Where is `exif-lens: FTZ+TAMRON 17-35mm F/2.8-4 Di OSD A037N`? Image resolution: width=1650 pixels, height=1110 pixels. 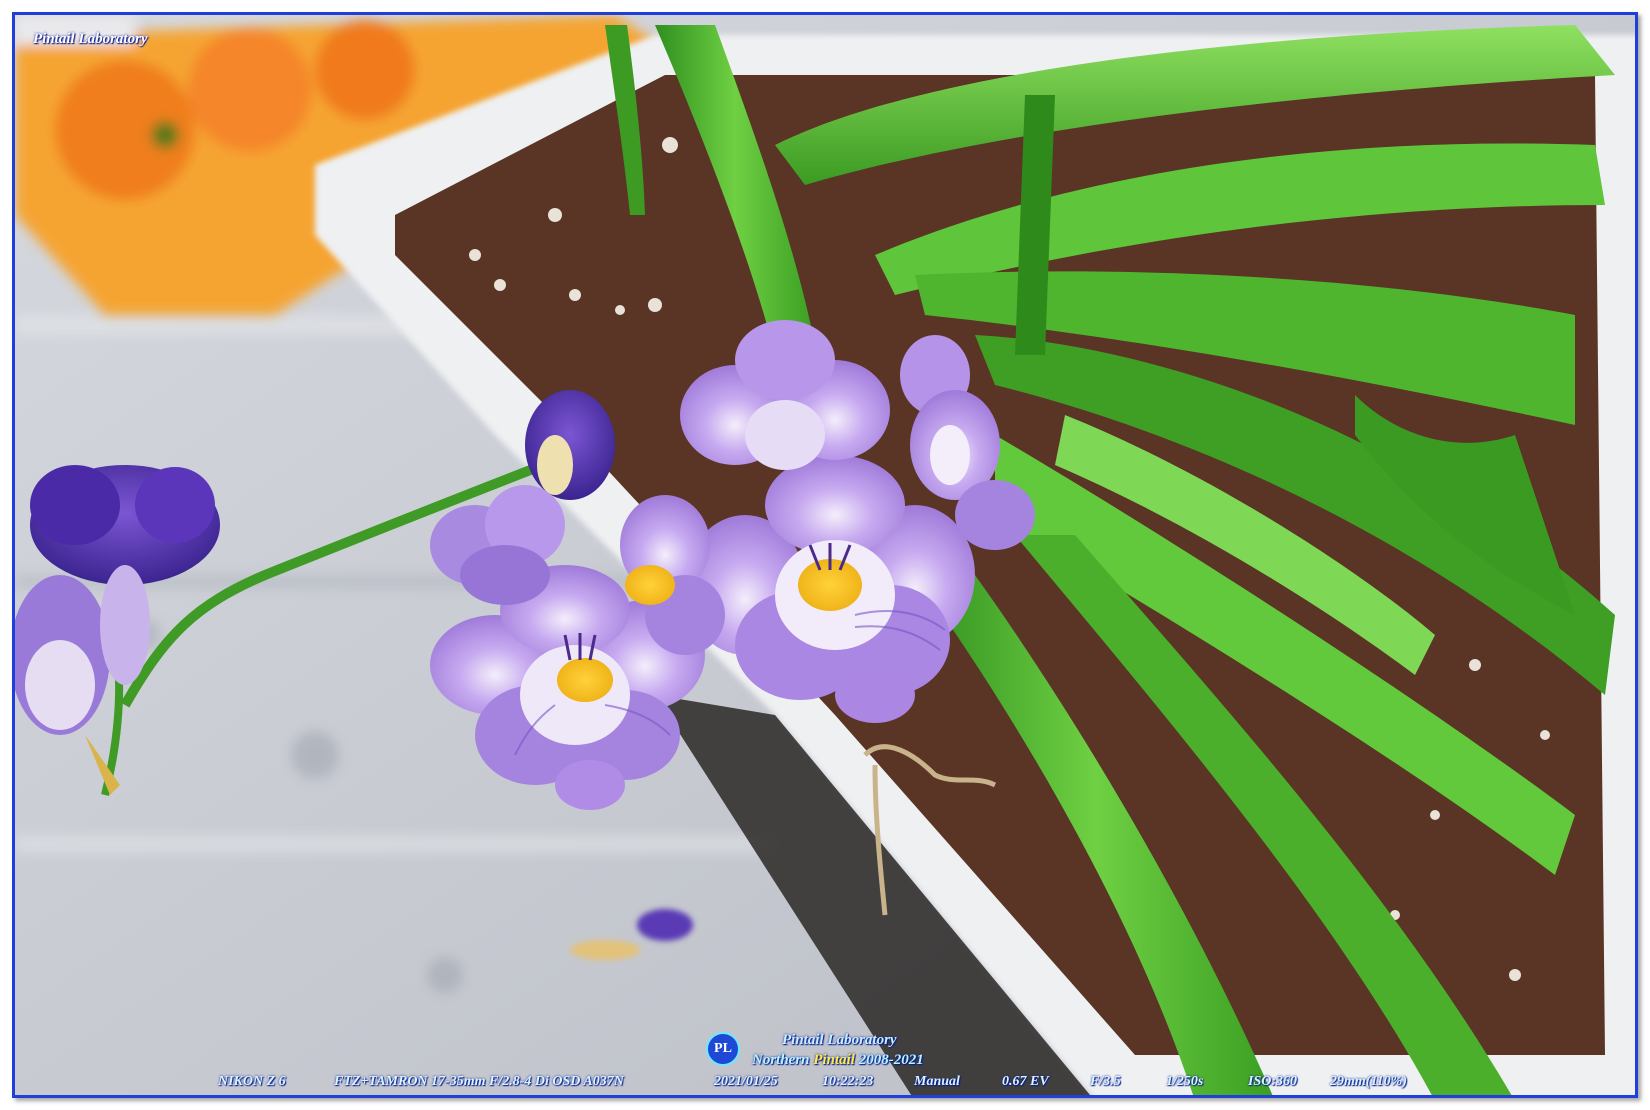
exif-lens: FTZ+TAMRON 17-35mm F/2.8-4 Di OSD A037N is located at coordinates (479, 1081).